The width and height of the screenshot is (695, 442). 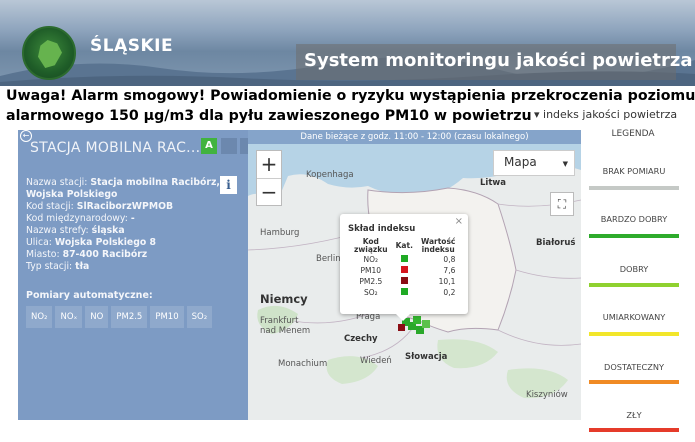 I want to click on region-map-icon, so click(x=50, y=54).